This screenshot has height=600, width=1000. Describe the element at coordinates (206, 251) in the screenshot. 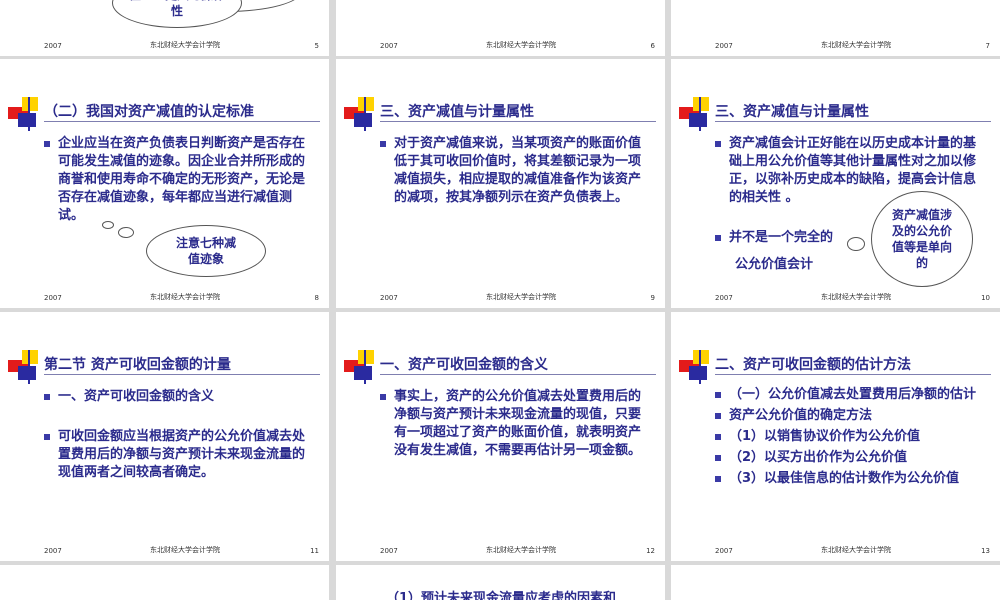

I see `callout-cloud: 注意七种减值迹象` at that location.